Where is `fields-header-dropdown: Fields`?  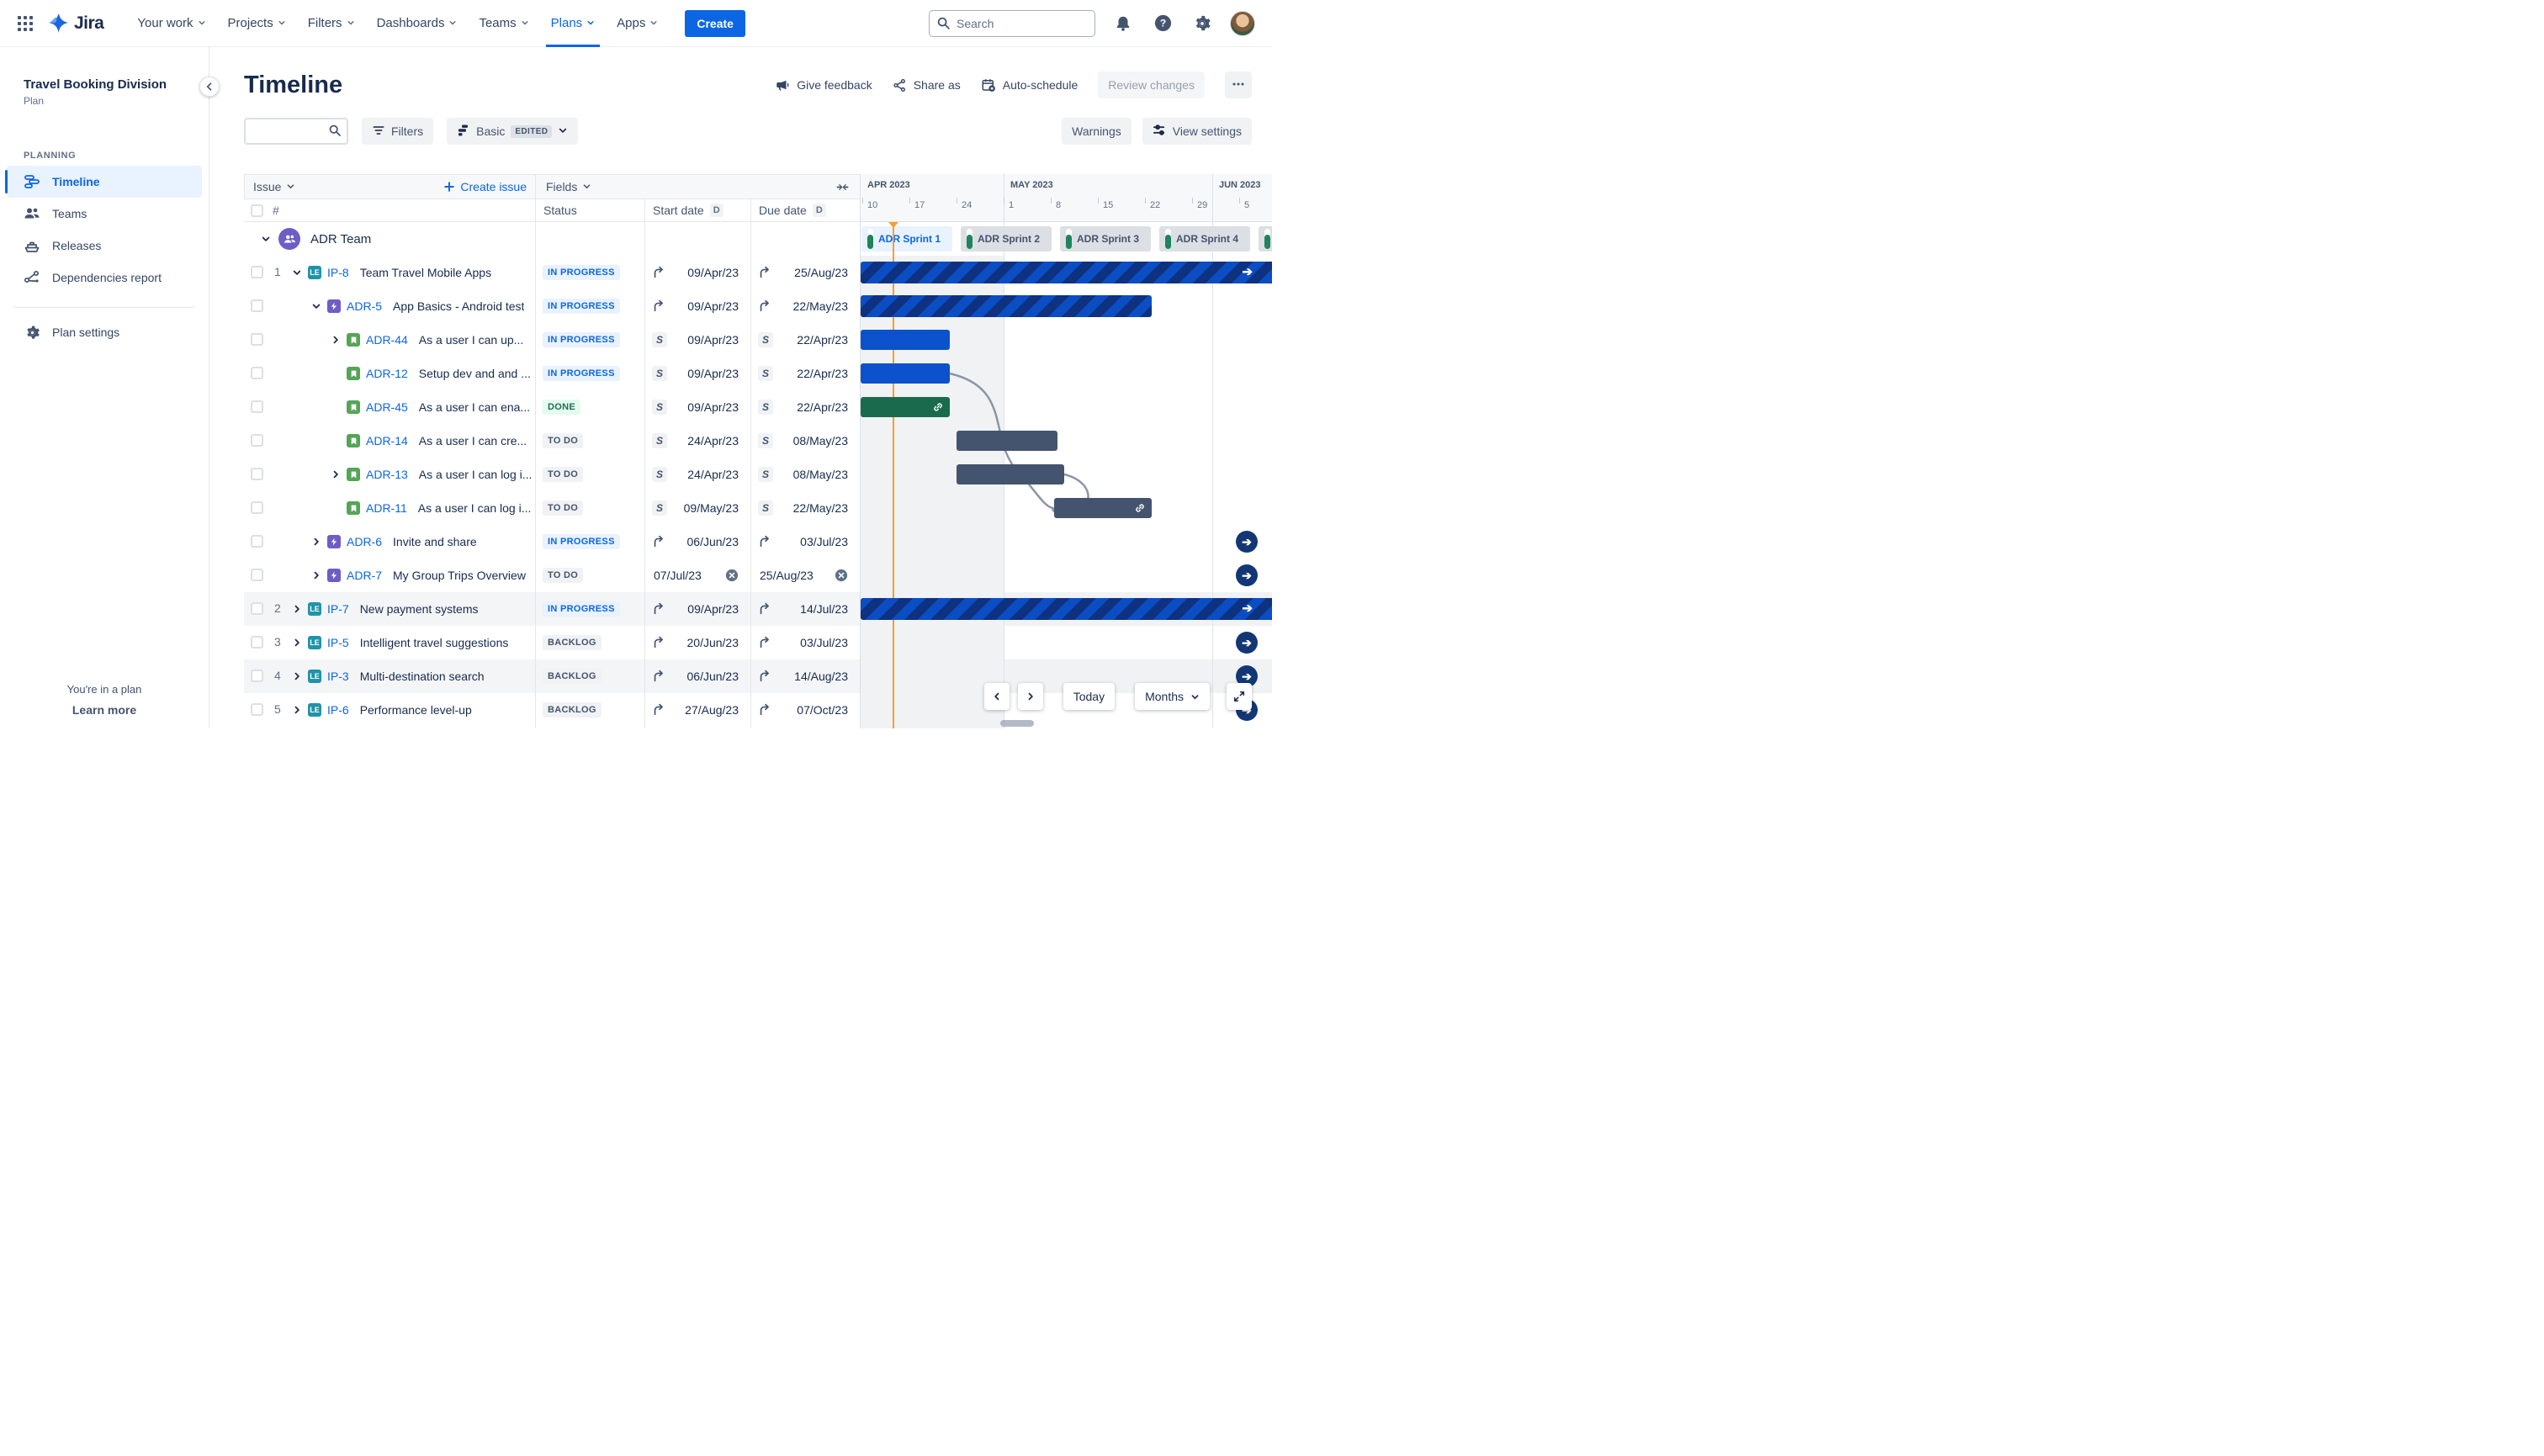 fields-header-dropdown: Fields is located at coordinates (561, 186).